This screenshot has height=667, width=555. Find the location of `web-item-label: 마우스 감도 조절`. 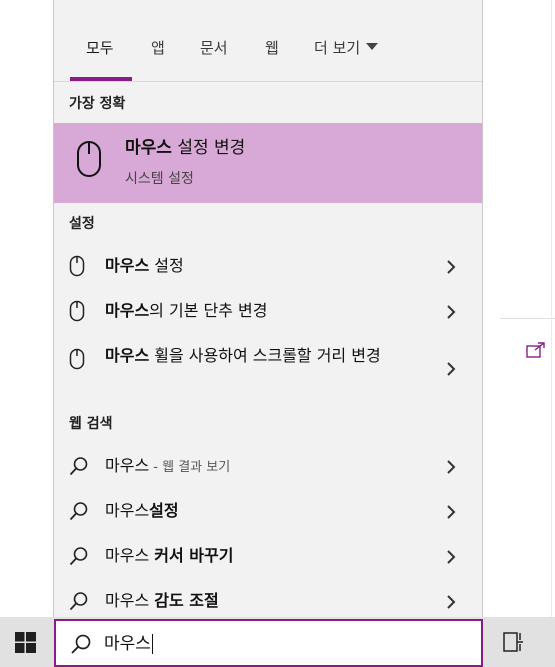

web-item-label: 마우스 감도 조절 is located at coordinates (255, 601).